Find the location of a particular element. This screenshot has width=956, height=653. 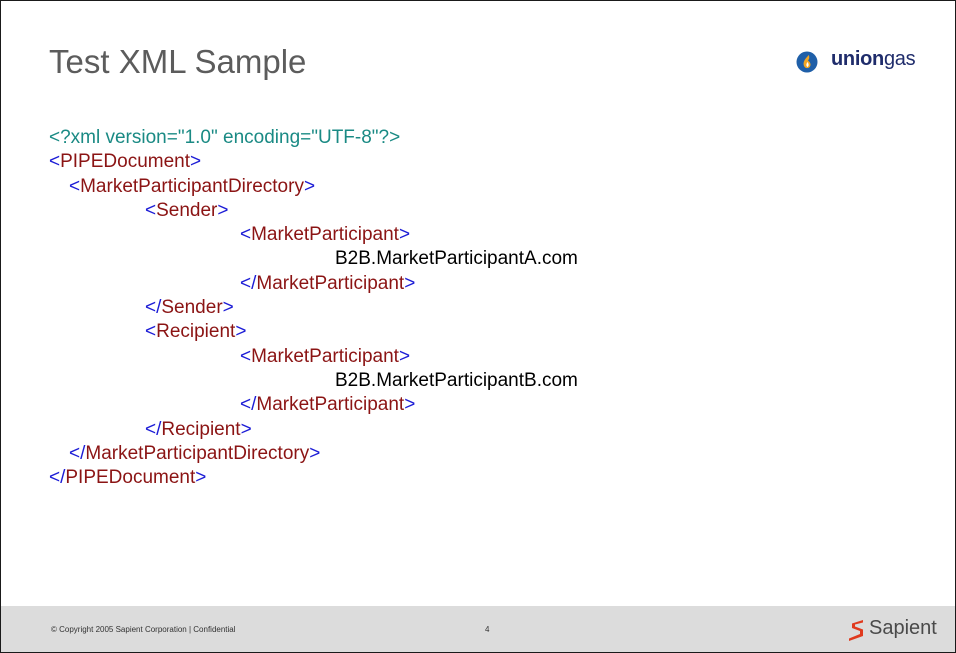

xml-line-directory-open: <MarketParticipantDirectory> is located at coordinates (313, 187).